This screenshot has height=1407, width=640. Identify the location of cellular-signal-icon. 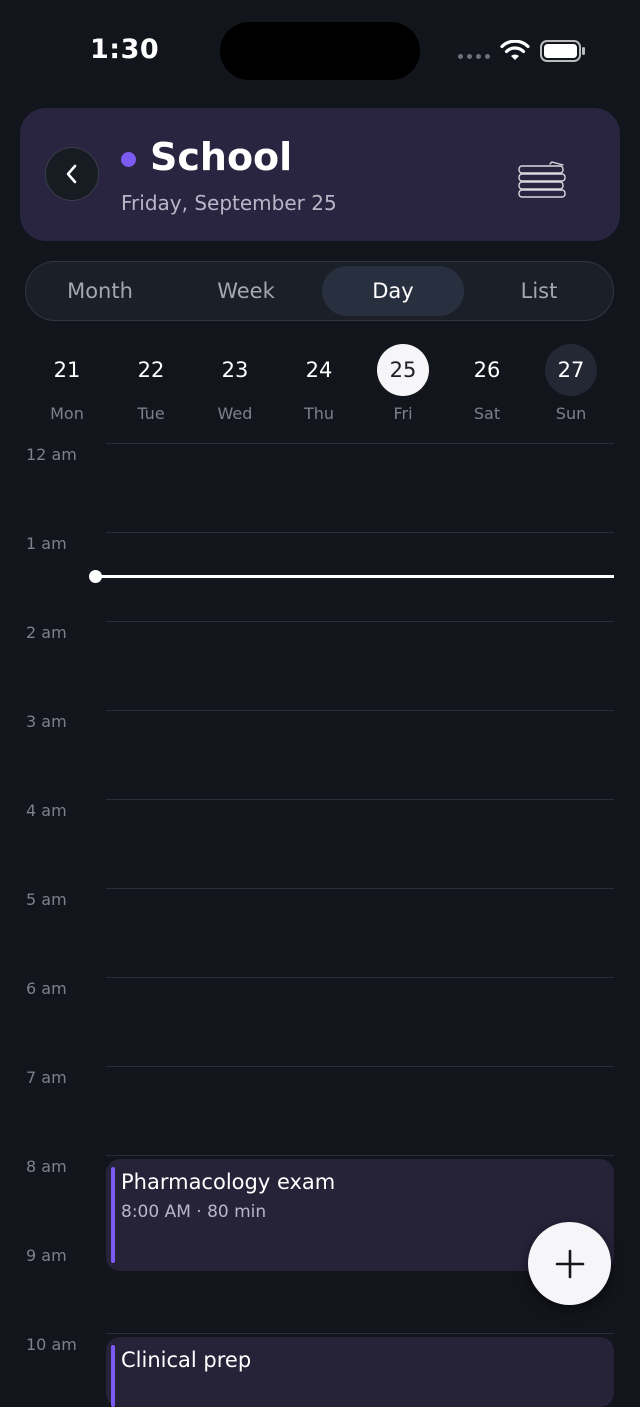
(474, 56).